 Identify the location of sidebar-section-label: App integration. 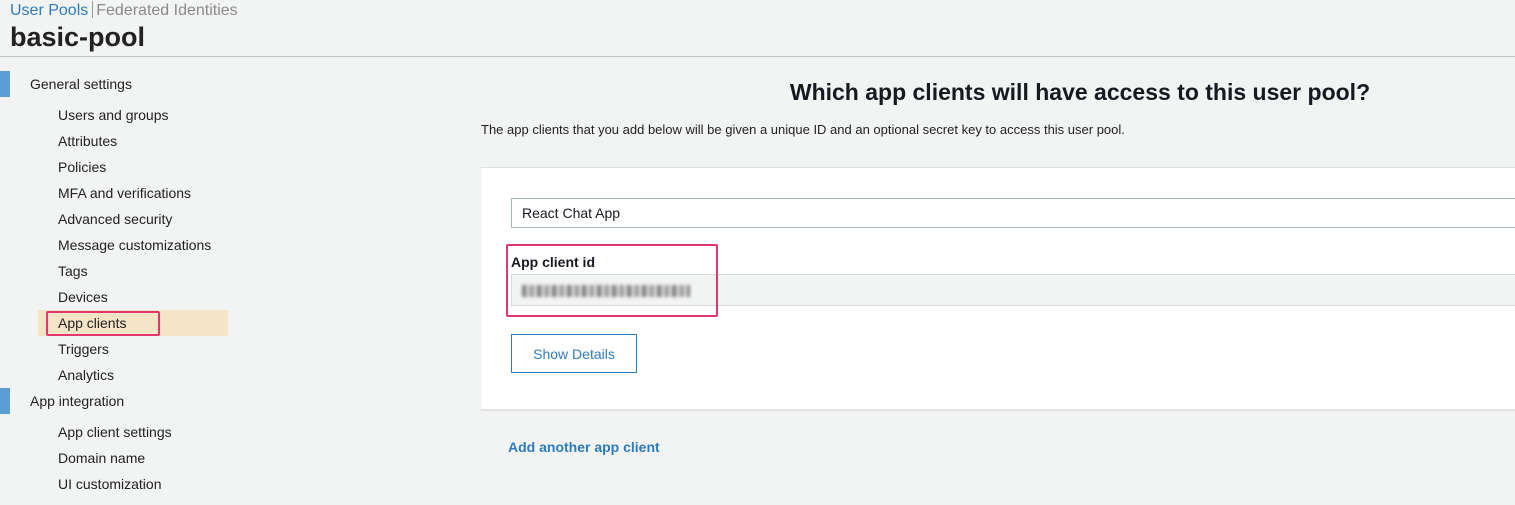
(77, 401).